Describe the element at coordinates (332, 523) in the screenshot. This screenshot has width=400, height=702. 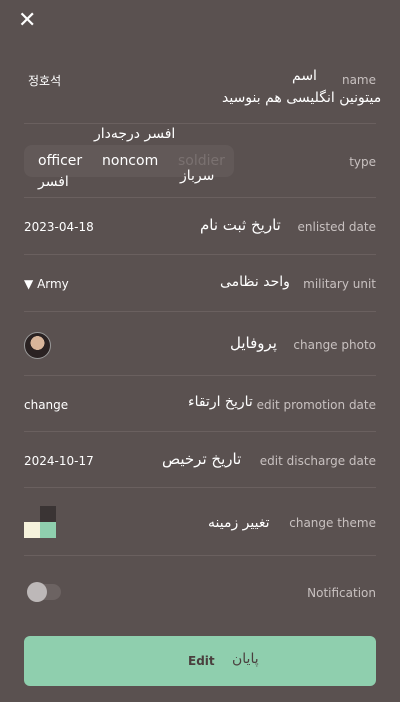
I see `change-theme-label: change theme` at that location.